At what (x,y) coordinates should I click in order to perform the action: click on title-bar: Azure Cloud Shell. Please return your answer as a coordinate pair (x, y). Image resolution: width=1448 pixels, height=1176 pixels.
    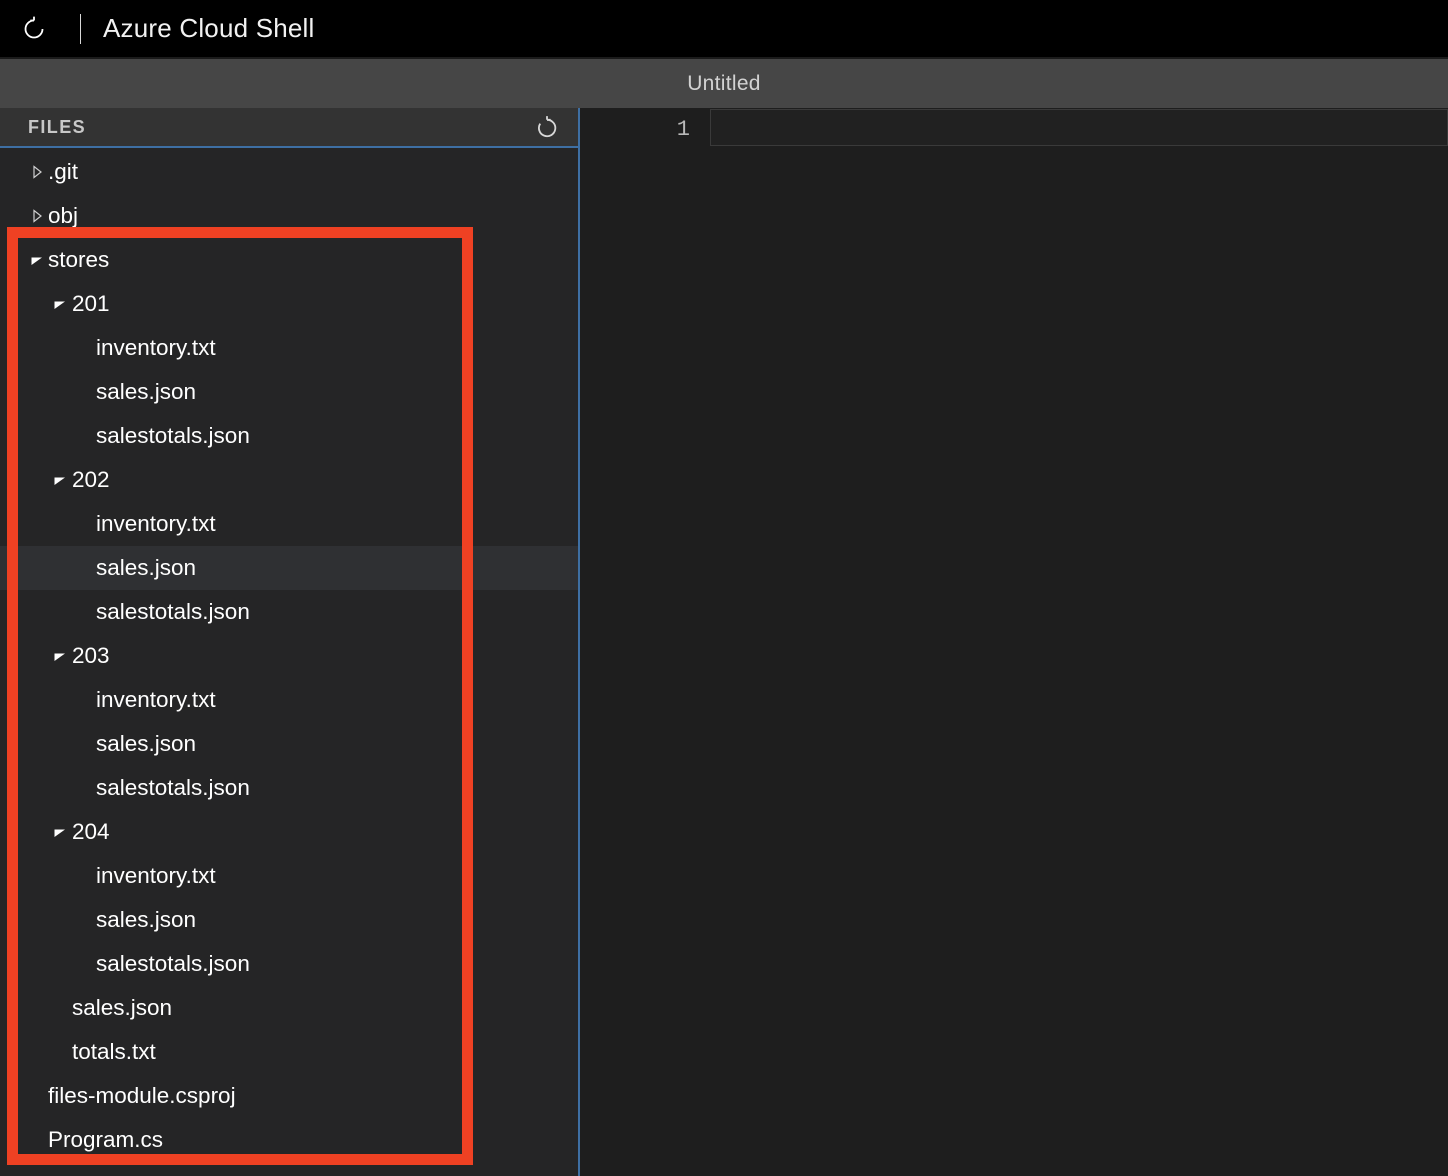
    Looking at the image, I should click on (724, 28).